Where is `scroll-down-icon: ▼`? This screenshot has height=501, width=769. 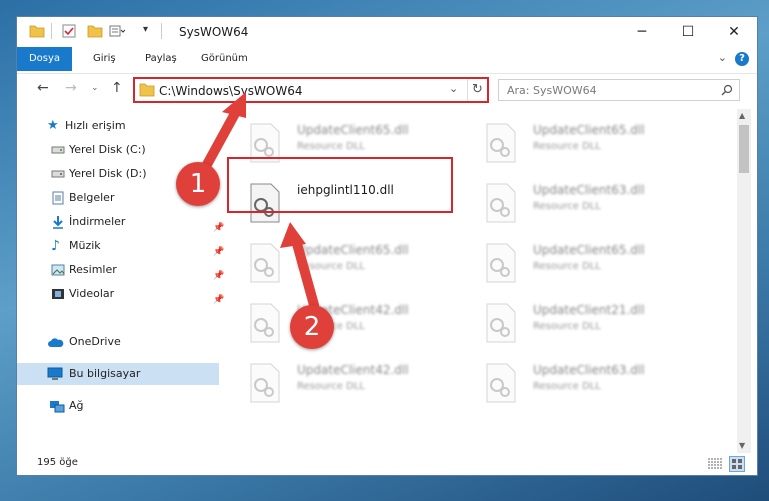 scroll-down-icon: ▼ is located at coordinates (742, 445).